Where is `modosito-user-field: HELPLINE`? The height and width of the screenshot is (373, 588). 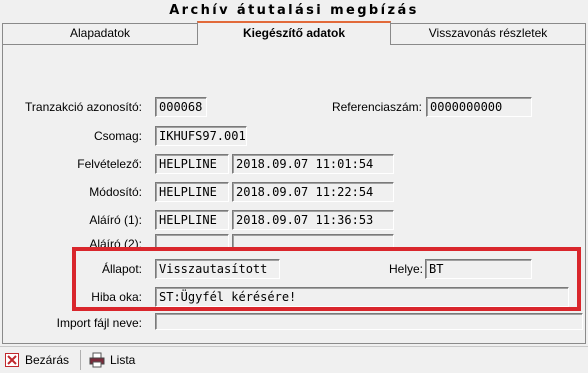 modosito-user-field: HELPLINE is located at coordinates (192, 192).